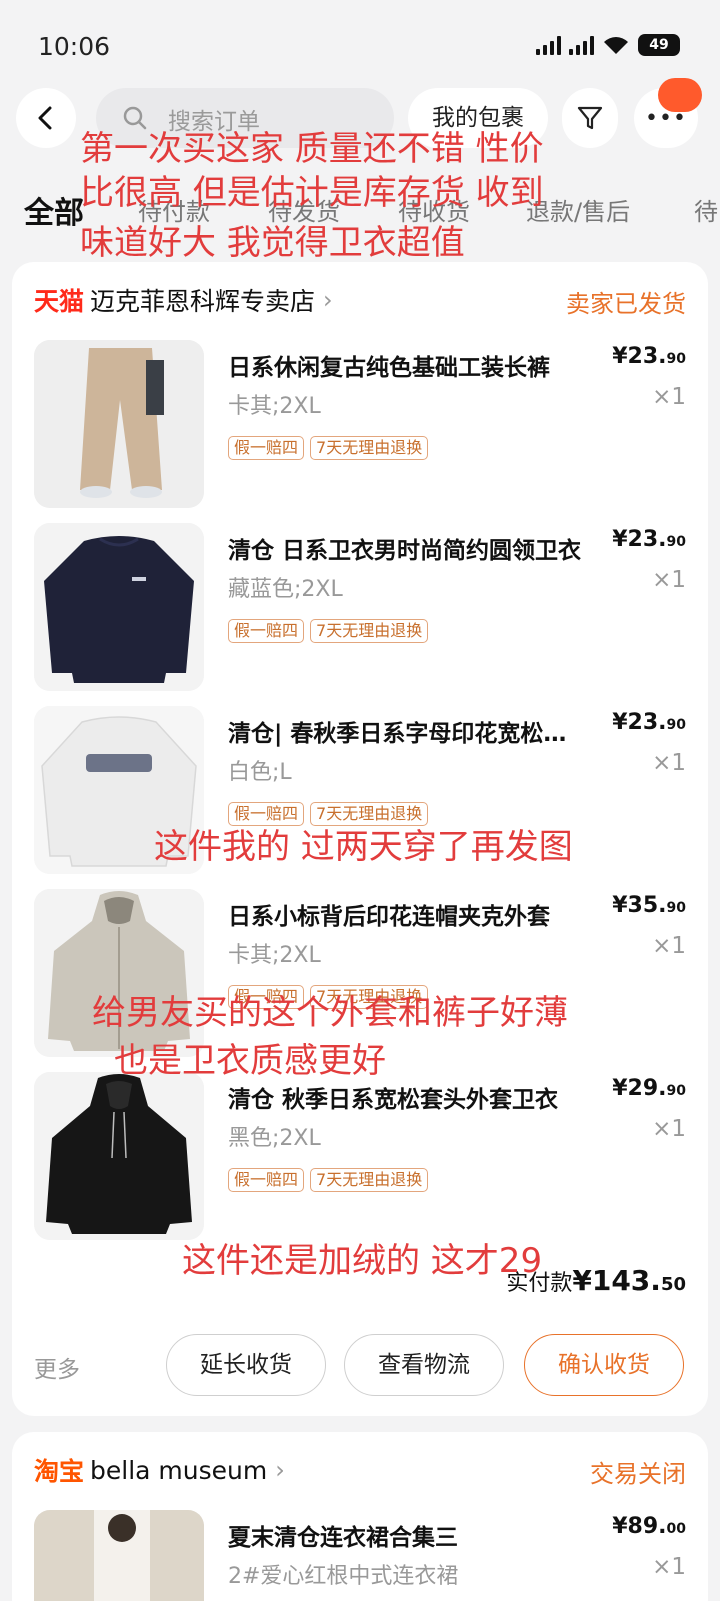 This screenshot has width=720, height=1601. I want to click on back-arrow-icon, so click(45, 118).